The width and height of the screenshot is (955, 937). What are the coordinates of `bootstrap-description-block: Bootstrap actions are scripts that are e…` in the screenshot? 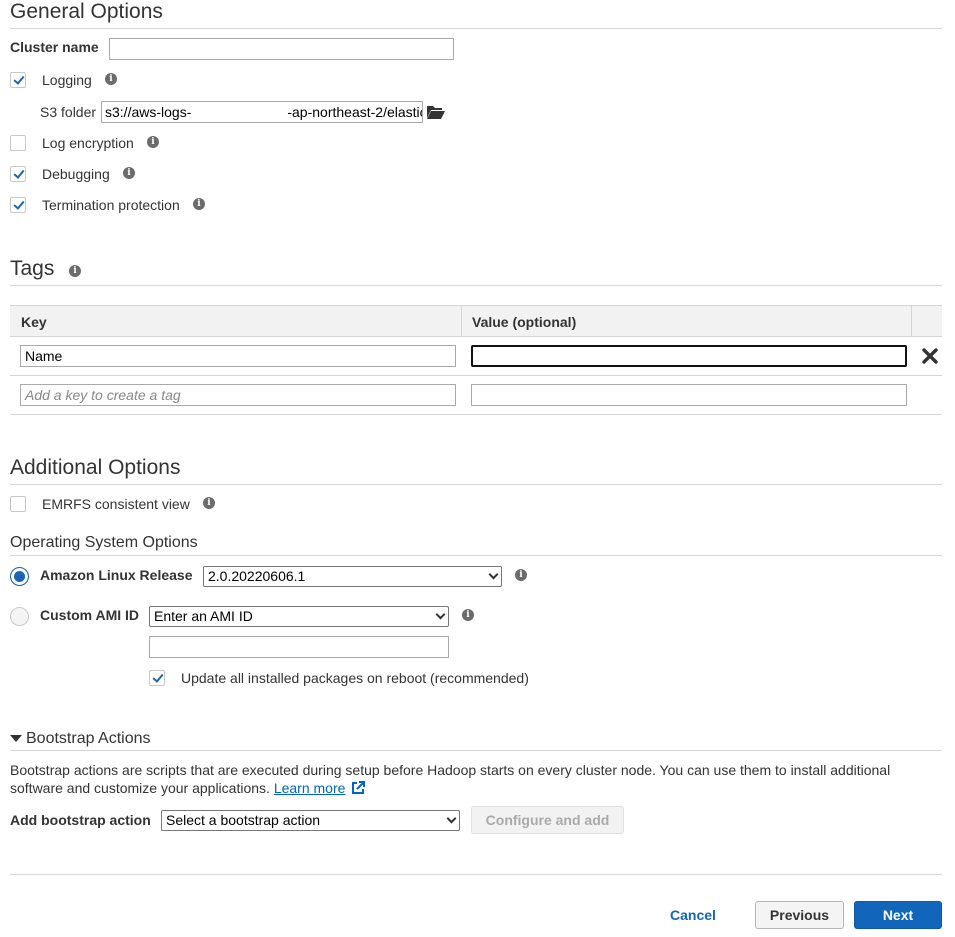 It's located at (460, 779).